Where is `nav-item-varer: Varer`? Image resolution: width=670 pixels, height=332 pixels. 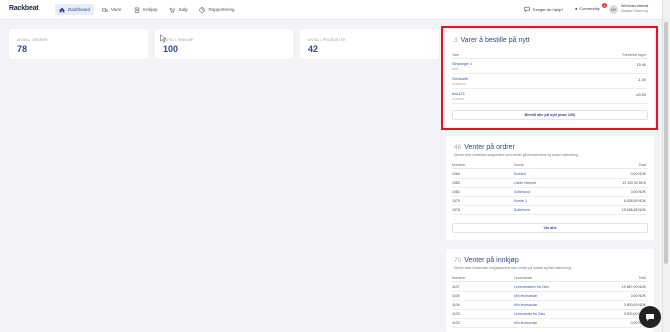 nav-item-varer: Varer is located at coordinates (112, 9).